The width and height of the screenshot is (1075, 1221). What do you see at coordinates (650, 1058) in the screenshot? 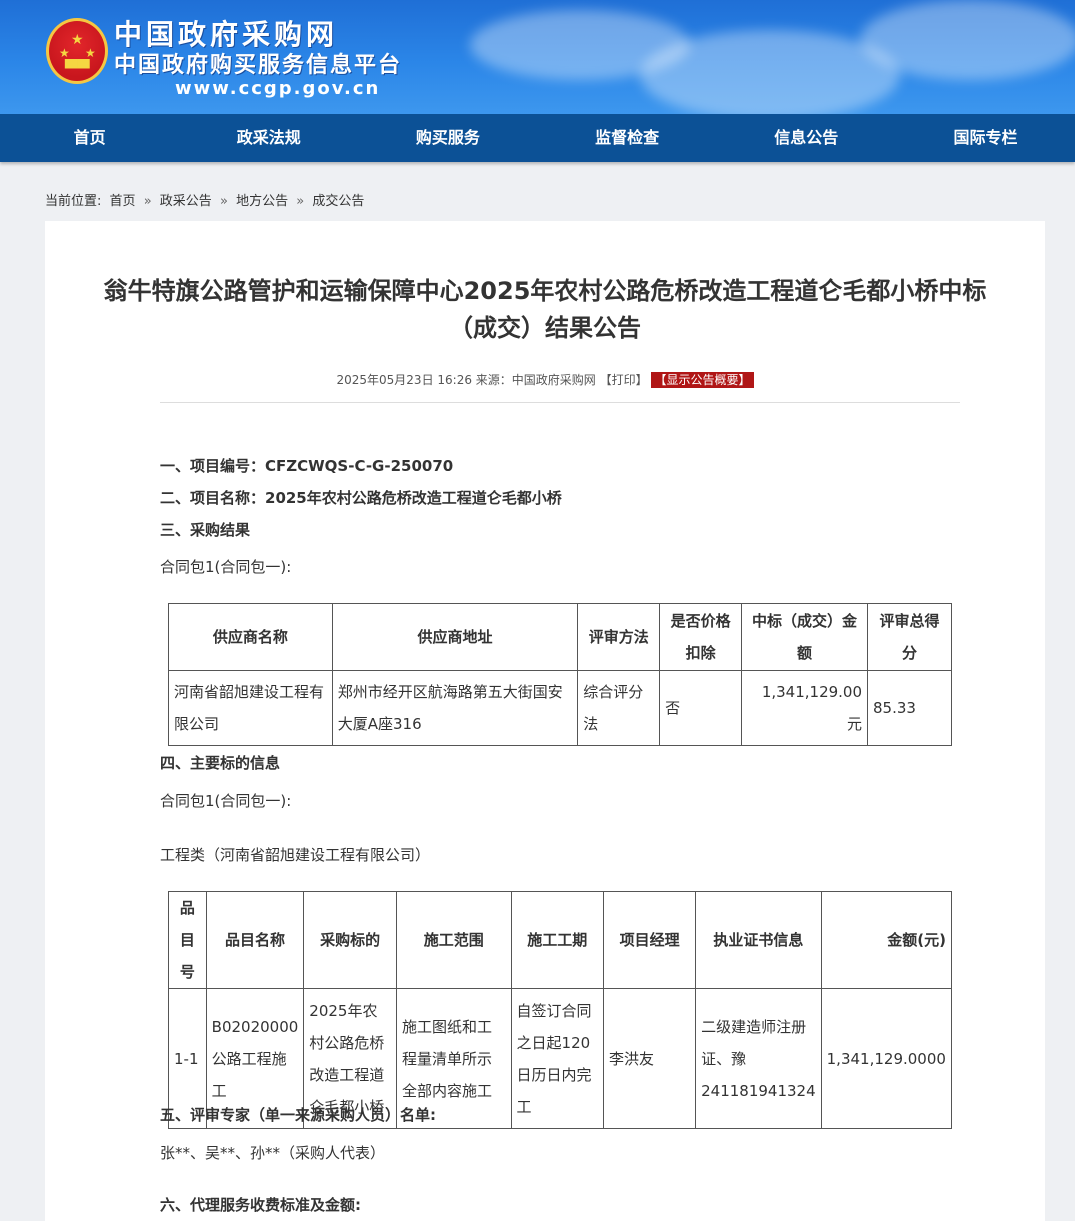
I see `table-cell-project-manager: 李洪友` at bounding box center [650, 1058].